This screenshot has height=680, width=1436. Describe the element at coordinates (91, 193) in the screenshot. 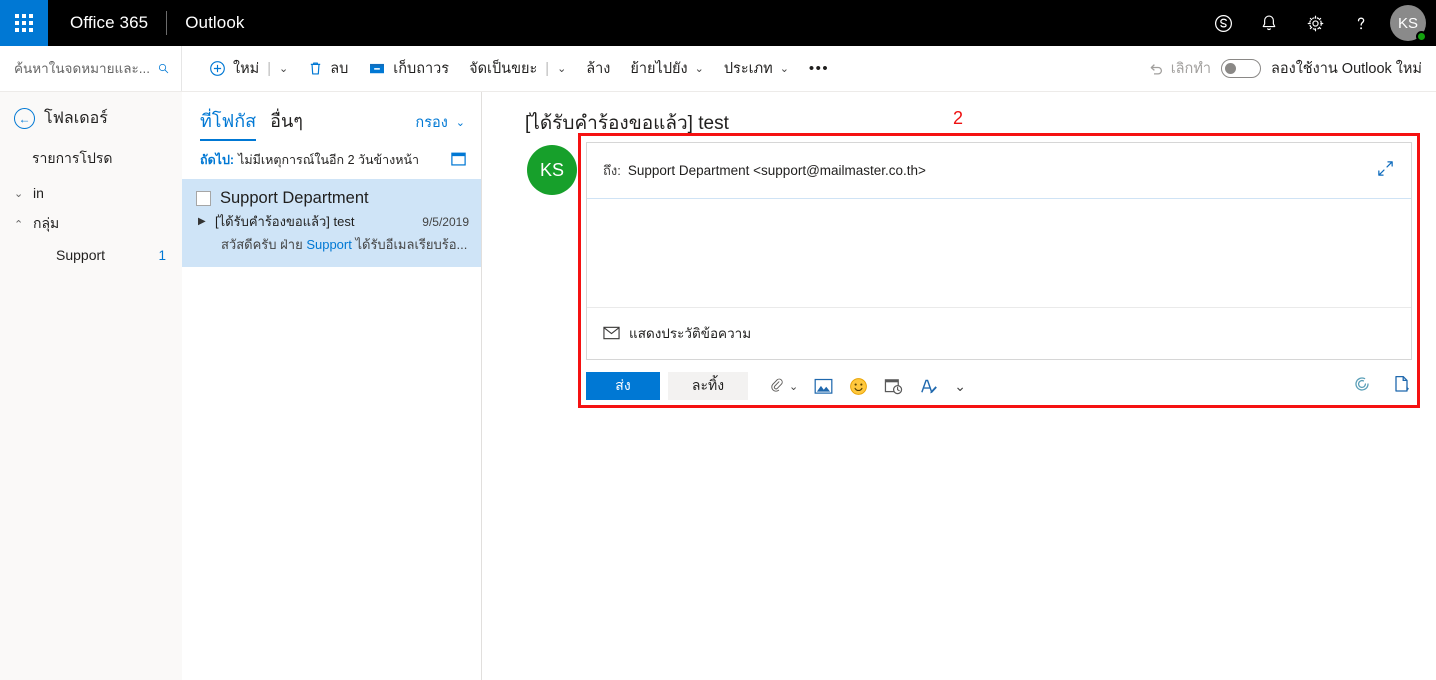

I see `folder-item-in: ⌄ in` at that location.